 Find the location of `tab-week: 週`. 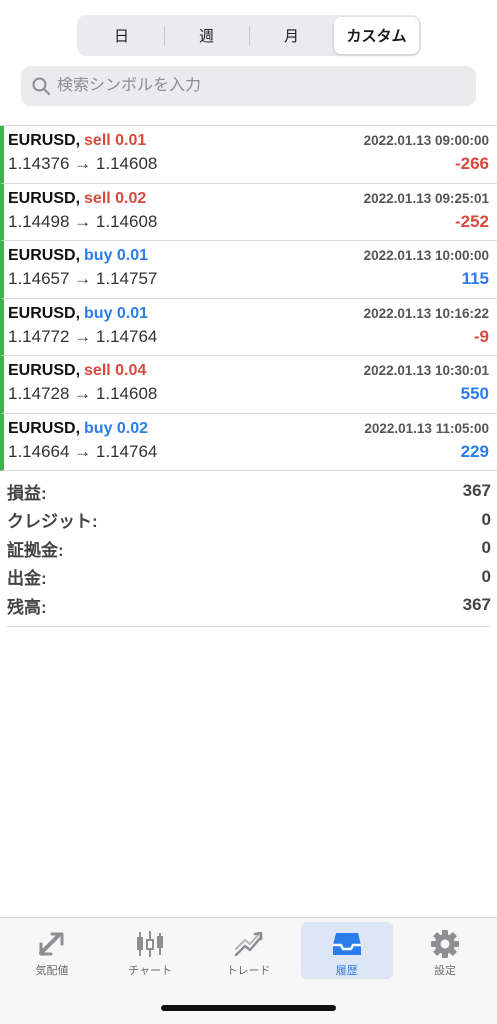

tab-week: 週 is located at coordinates (206, 35).